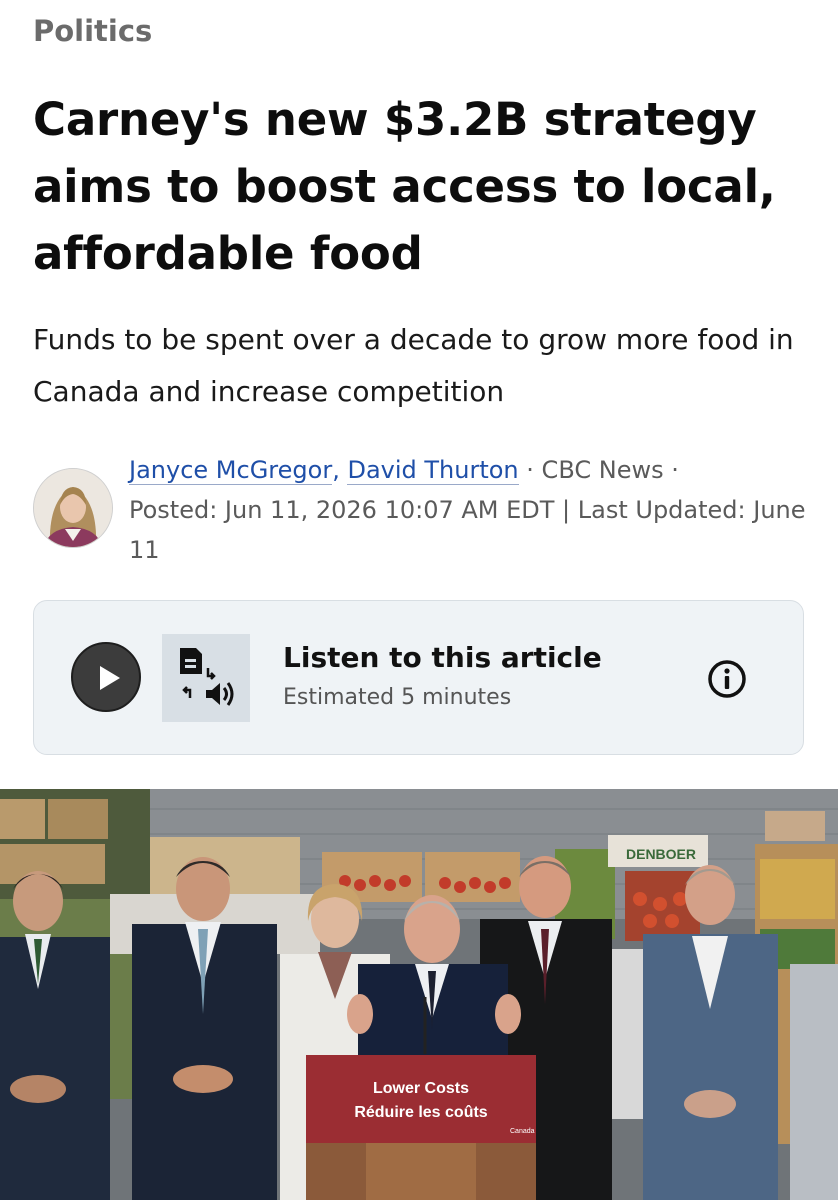  I want to click on podium-sign, so click(421, 1099).